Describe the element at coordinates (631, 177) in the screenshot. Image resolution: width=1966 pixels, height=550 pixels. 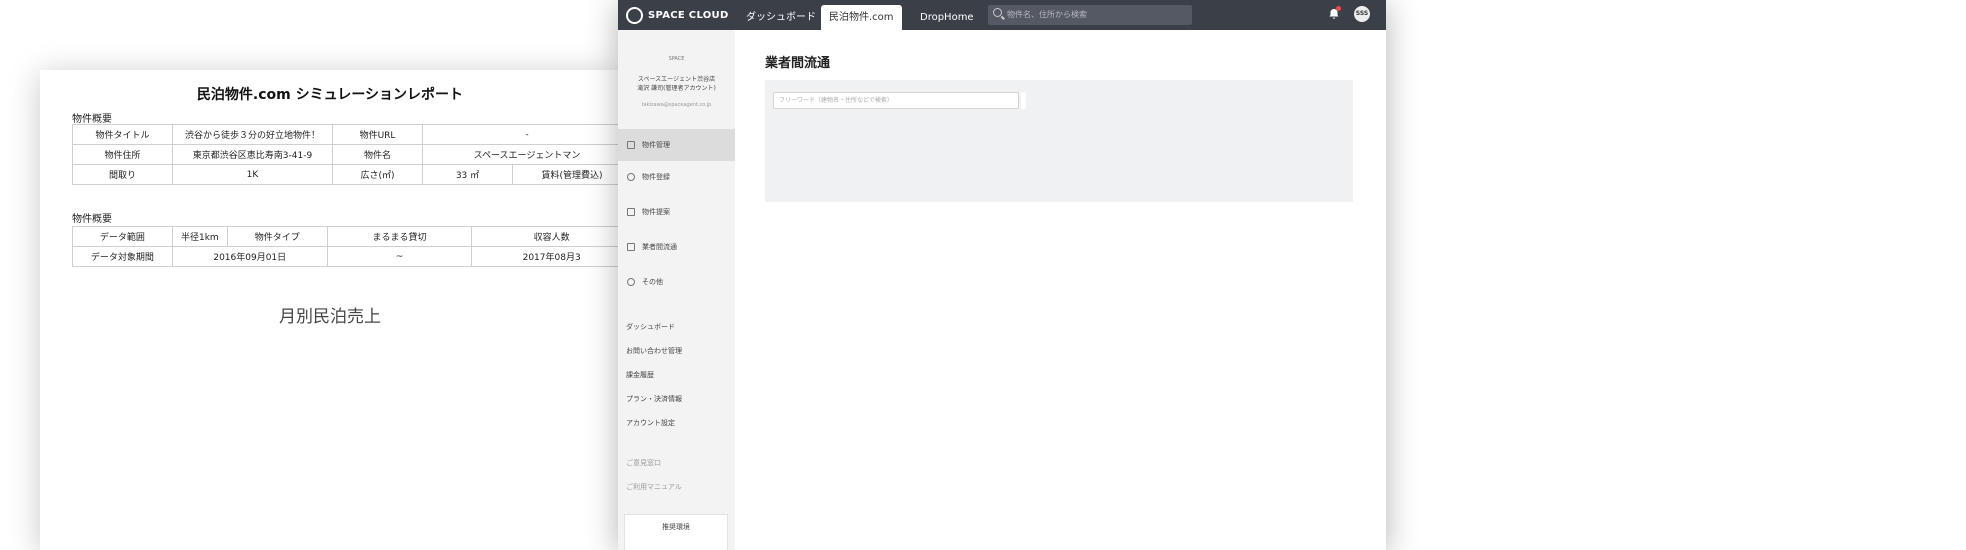
I see `edit-icon` at that location.